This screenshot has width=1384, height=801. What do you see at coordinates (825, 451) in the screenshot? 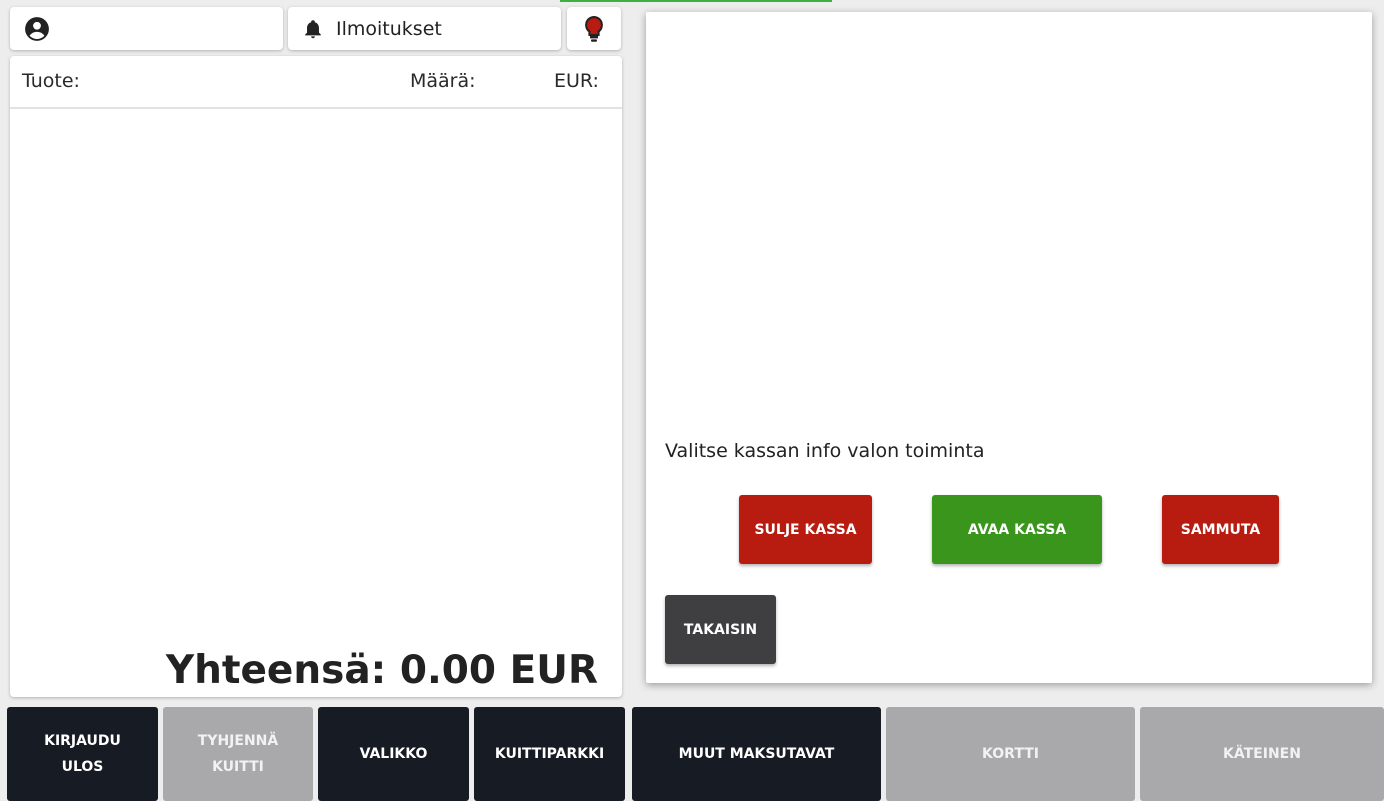
I see `dialog-prompt: Valitse kassan info valon toiminta` at bounding box center [825, 451].